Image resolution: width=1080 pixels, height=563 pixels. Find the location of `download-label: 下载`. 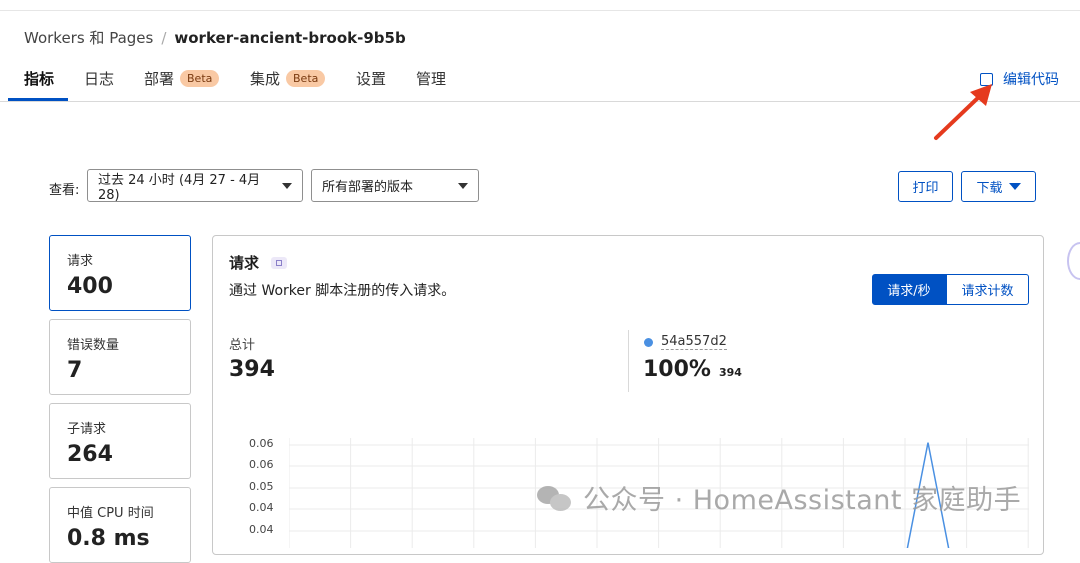

download-label: 下载 is located at coordinates (989, 188).